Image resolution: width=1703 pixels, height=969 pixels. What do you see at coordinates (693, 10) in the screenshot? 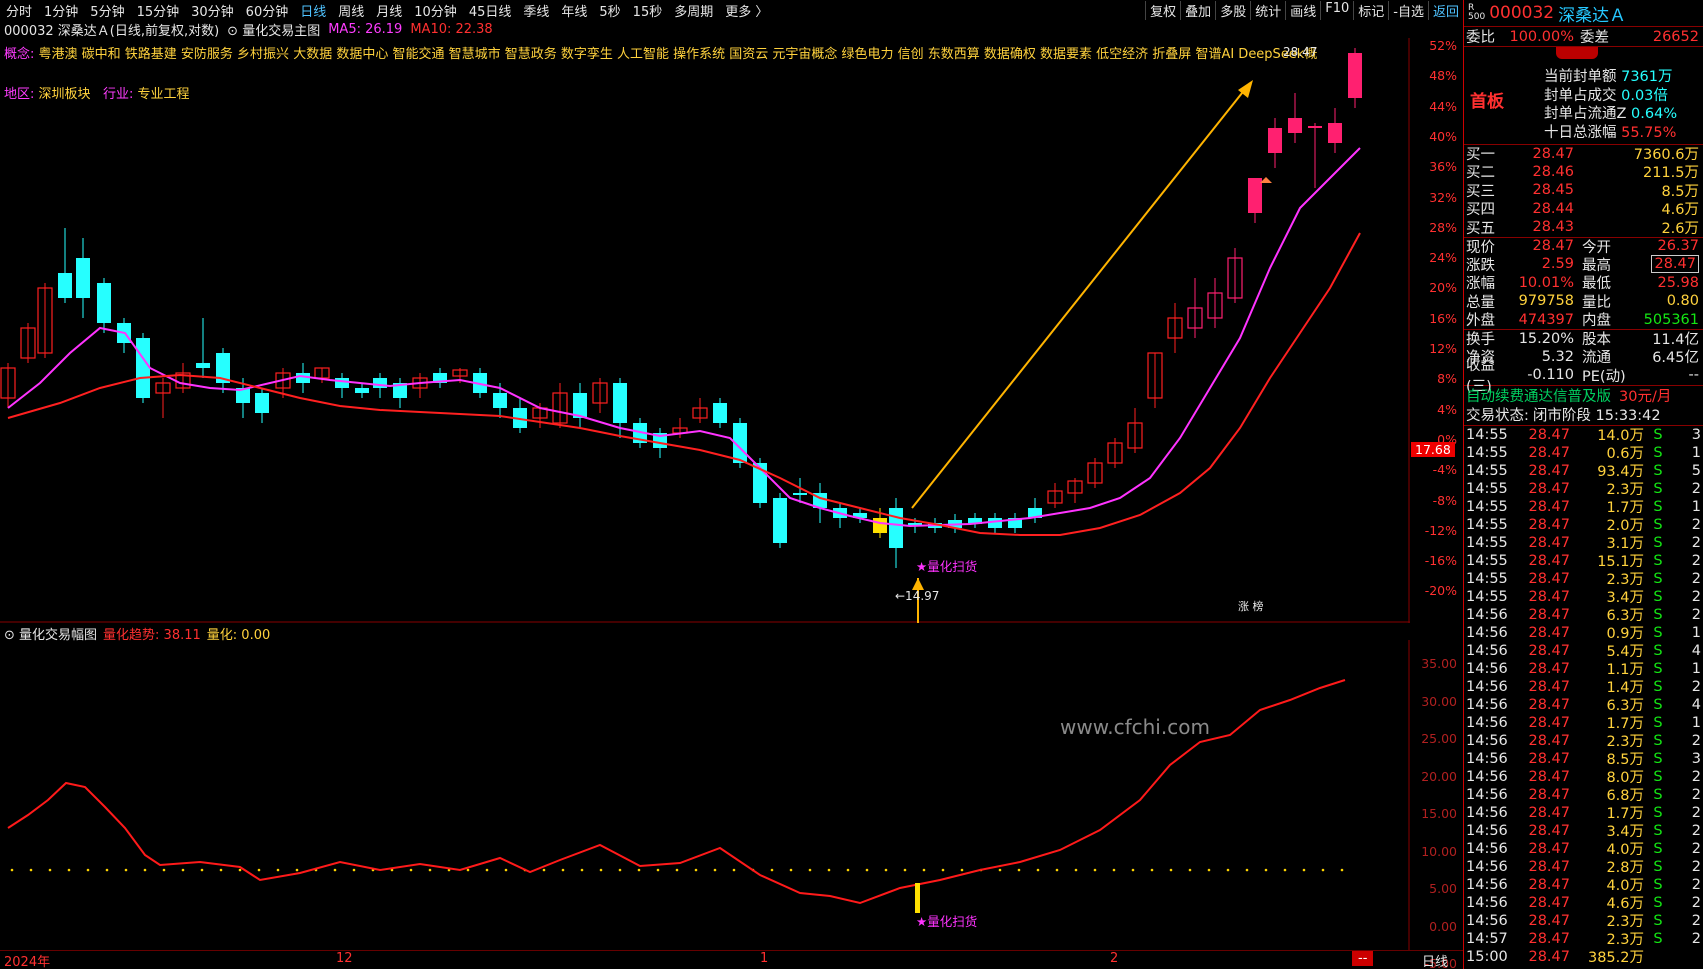
I see `period-tab: 多周期` at bounding box center [693, 10].